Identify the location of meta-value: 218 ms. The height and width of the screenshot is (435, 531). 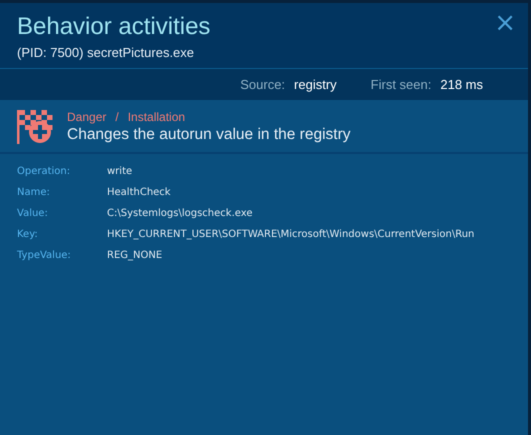
(461, 84).